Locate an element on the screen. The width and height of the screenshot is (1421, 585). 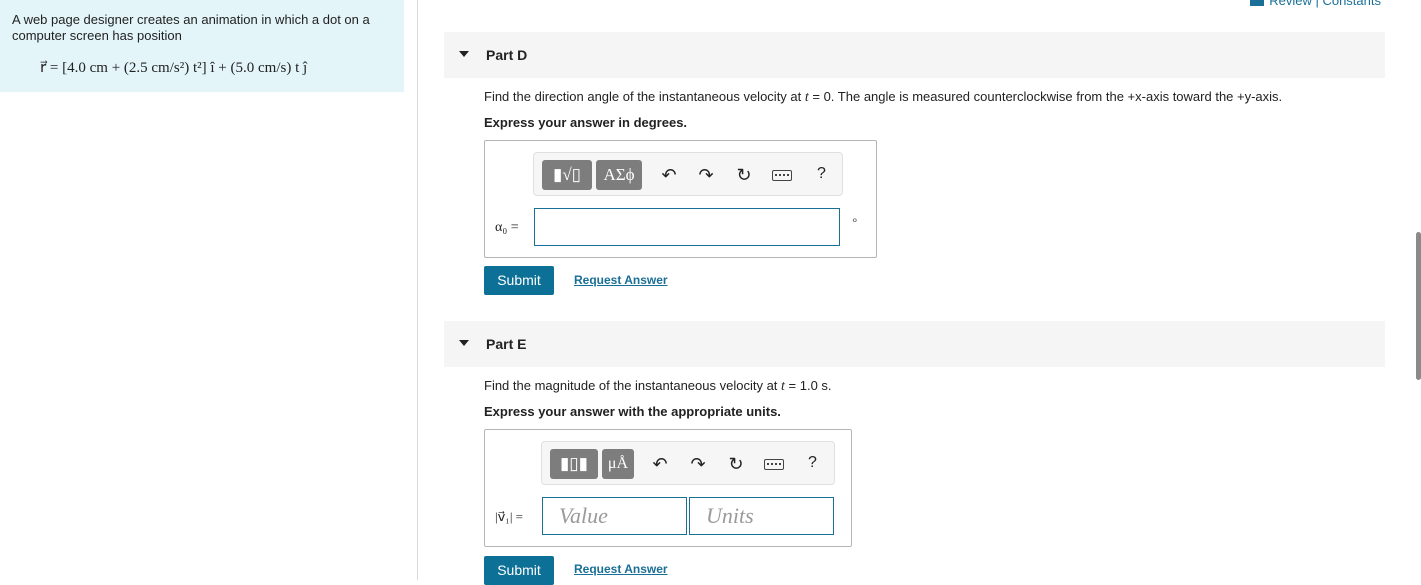
part-d-title: Part D is located at coordinates (507, 55).